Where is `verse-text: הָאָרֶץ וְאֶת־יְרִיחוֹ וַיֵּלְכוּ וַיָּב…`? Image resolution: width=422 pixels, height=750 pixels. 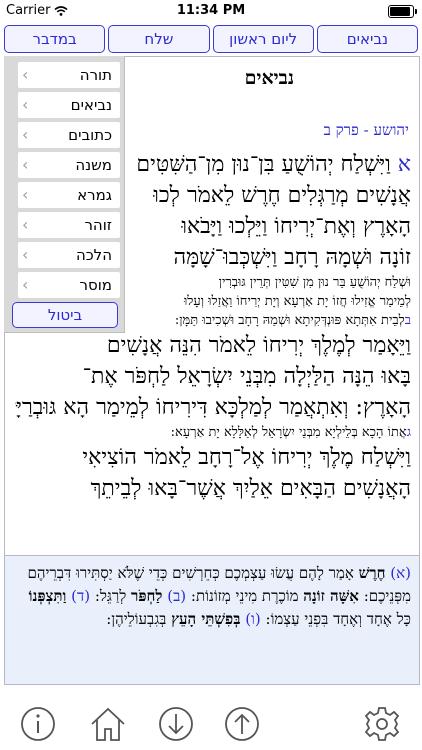 verse-text: הָאָרֶץ וְאֶת־יְרִיחוֹ וַיֵּלְכוּ וַיָּב… is located at coordinates (296, 226).